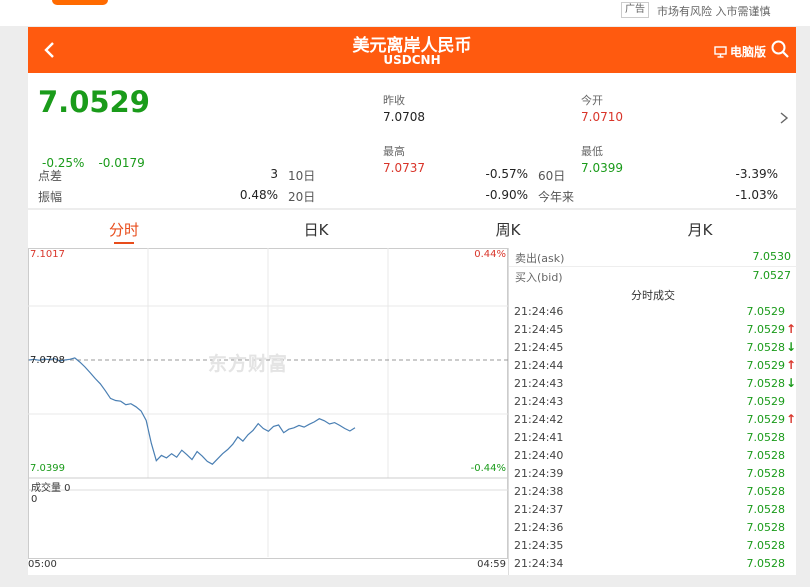 This screenshot has width=810, height=587. What do you see at coordinates (121, 163) in the screenshot?
I see `change-amount: -0.0179` at bounding box center [121, 163].